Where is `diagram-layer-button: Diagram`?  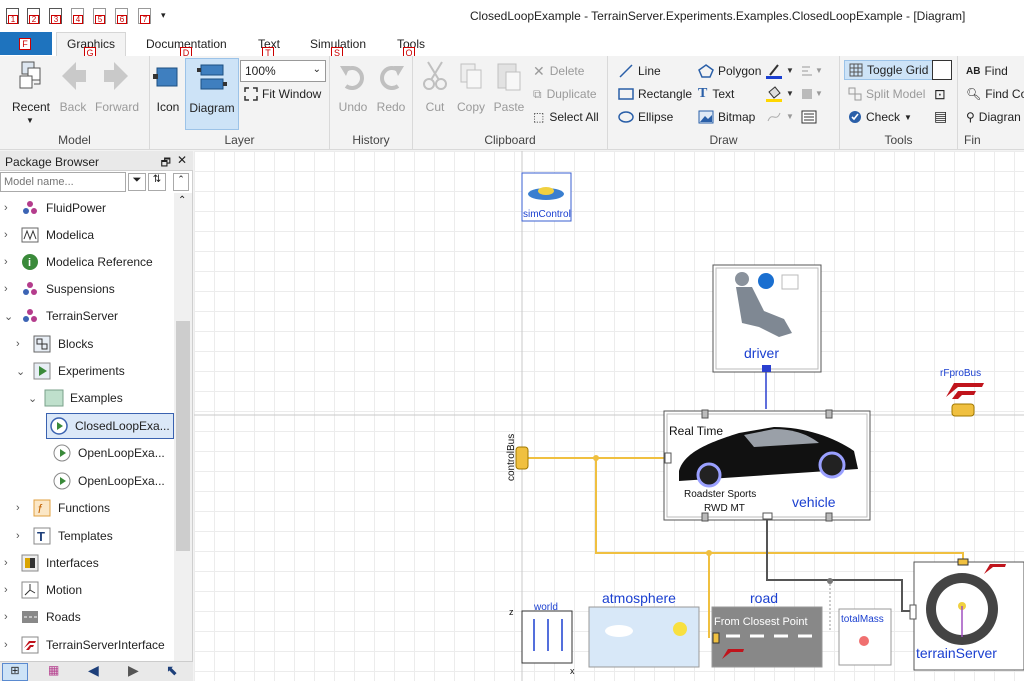 diagram-layer-button: Diagram is located at coordinates (212, 94).